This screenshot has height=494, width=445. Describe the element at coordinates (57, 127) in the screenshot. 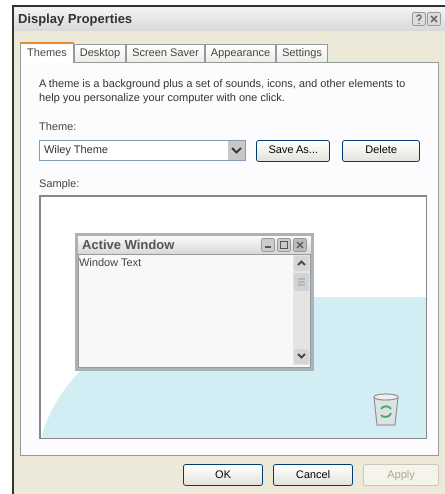

I see `theme-label: Theme:` at that location.